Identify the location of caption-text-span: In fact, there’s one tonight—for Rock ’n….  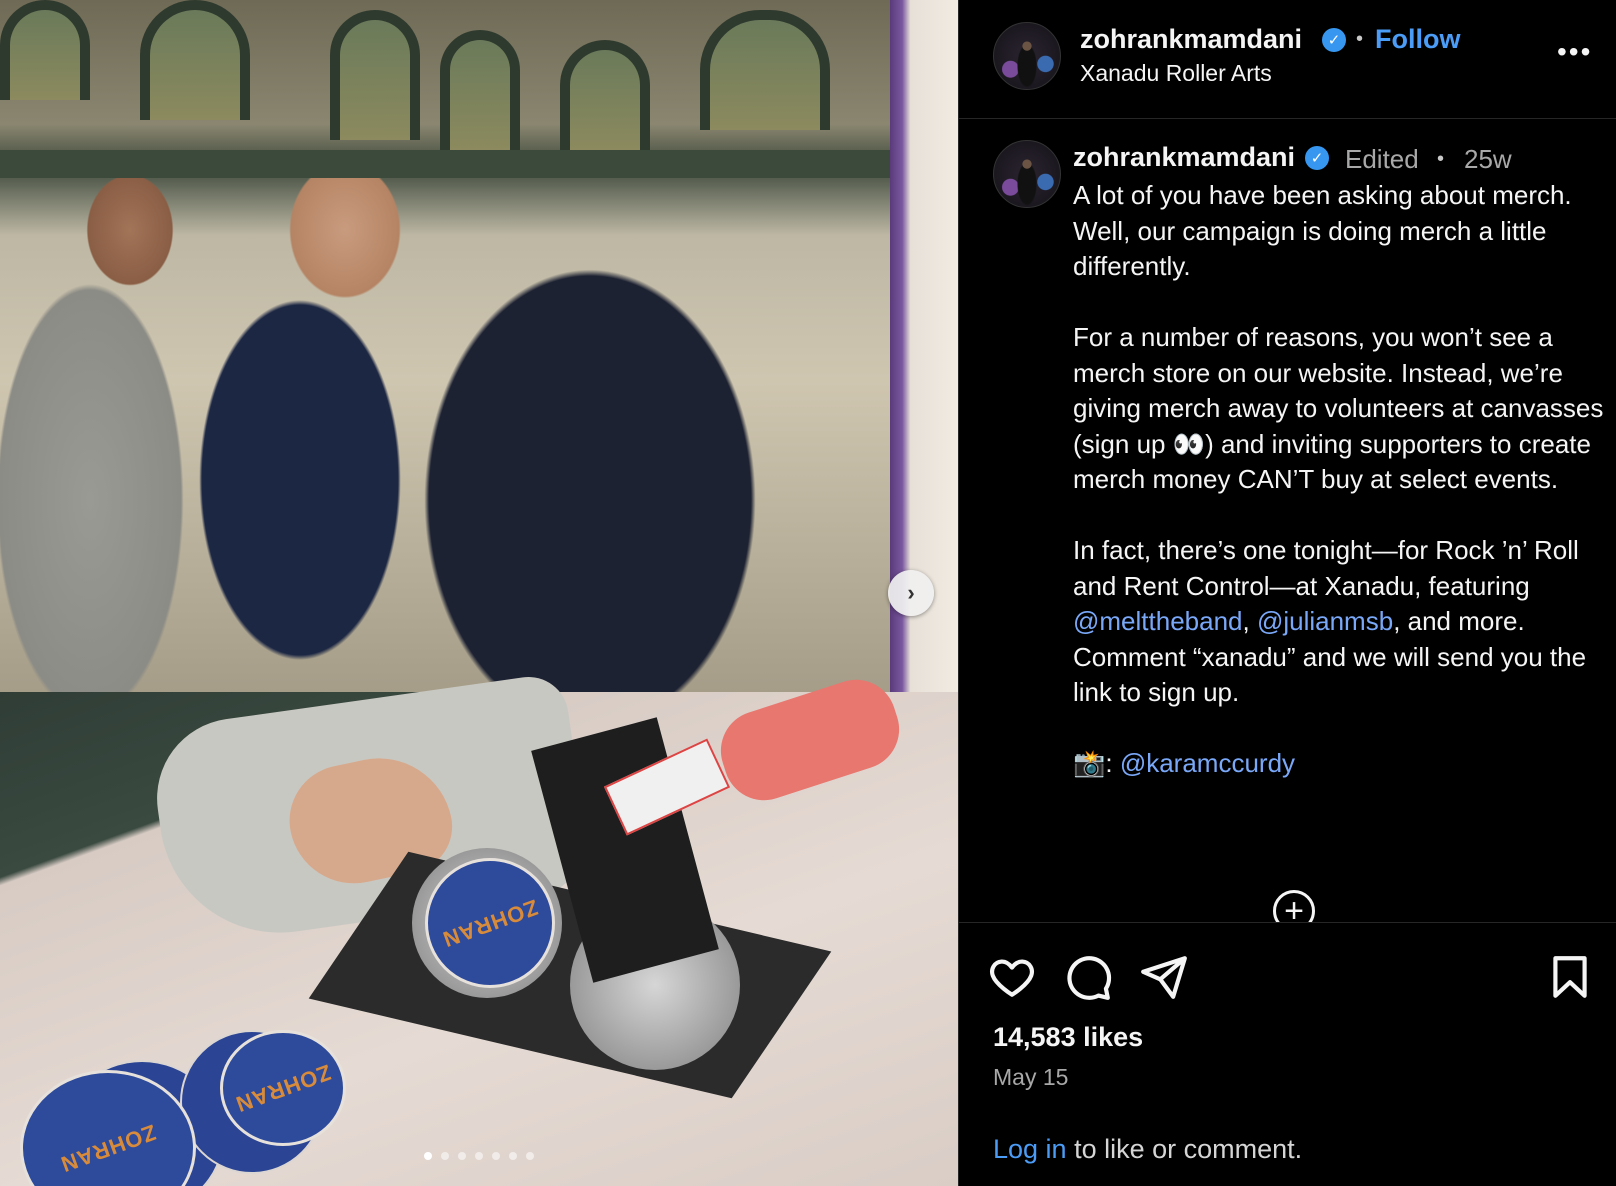
(1326, 568).